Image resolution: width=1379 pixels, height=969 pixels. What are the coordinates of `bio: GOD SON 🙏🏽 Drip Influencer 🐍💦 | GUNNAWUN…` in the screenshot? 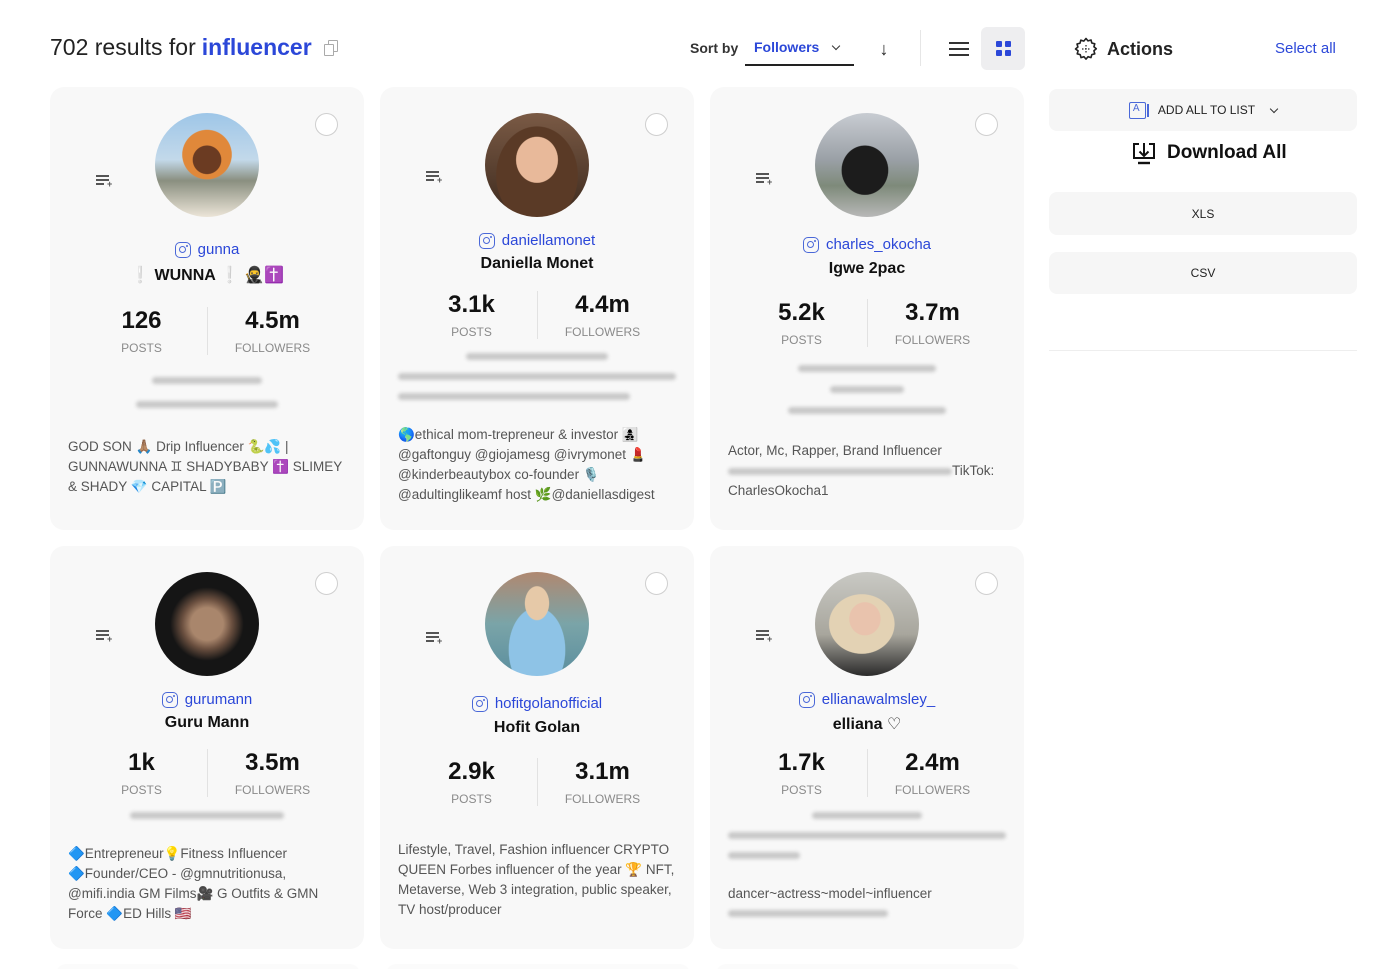 It's located at (205, 466).